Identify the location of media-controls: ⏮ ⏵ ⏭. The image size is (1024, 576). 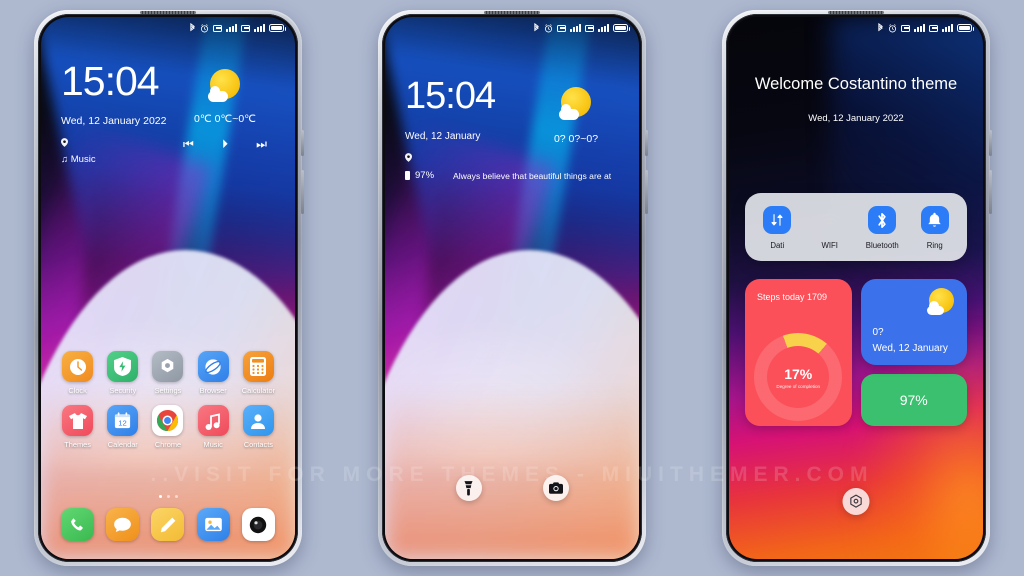
(225, 144).